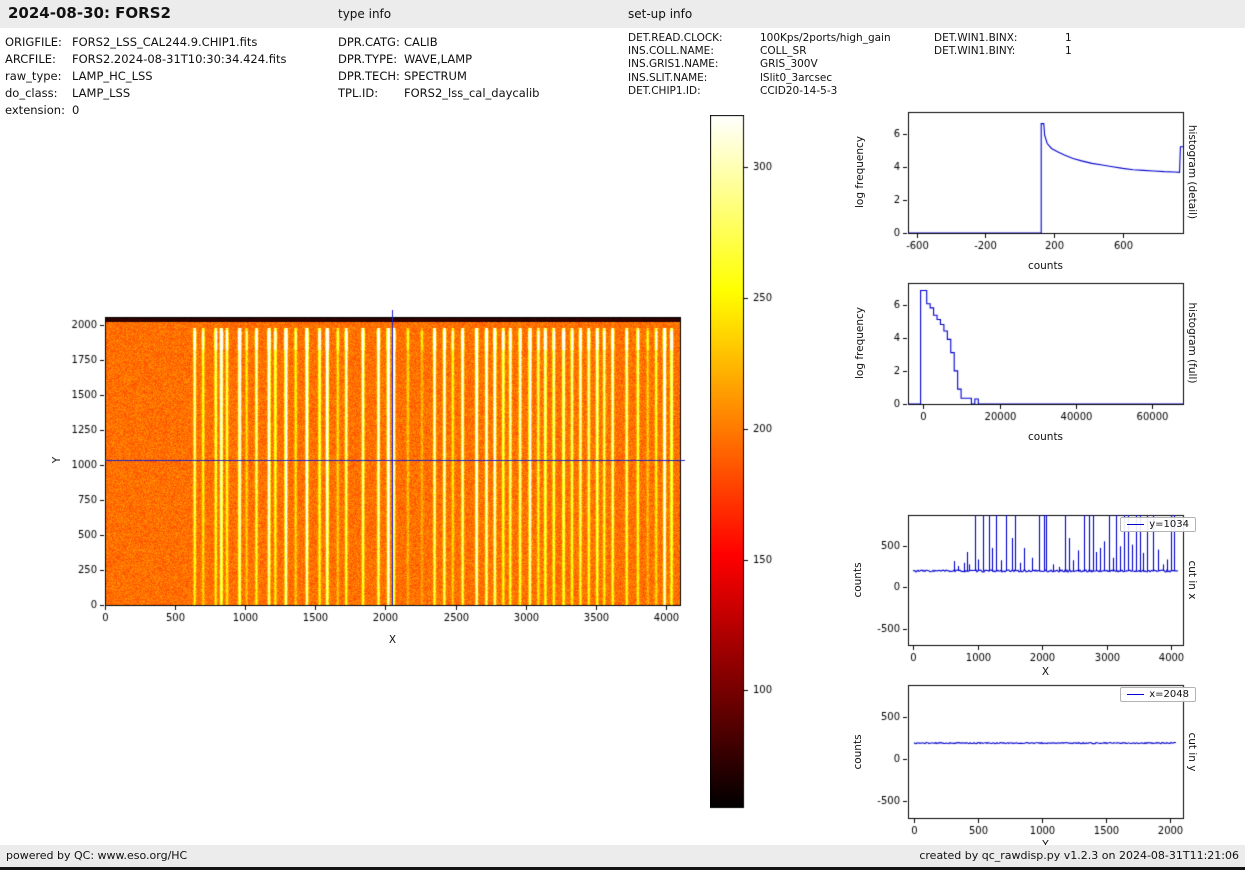  I want to click on cut-in-x-plot: counts X cut in x y=1034, so click(1030, 594).